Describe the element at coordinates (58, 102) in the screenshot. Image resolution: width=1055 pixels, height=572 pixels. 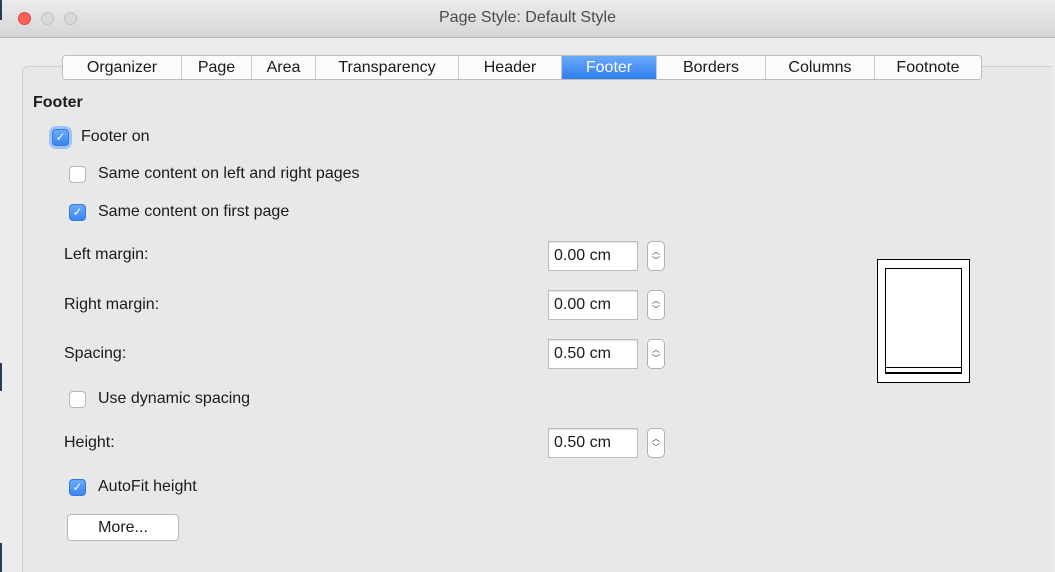
I see `section-title: Footer` at that location.